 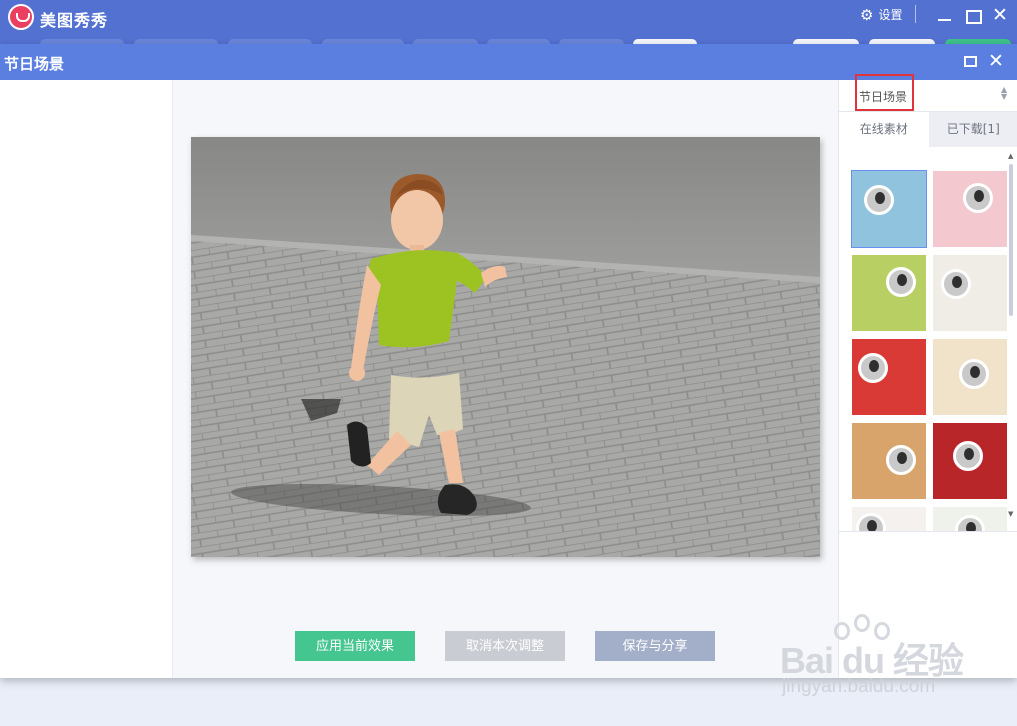 I want to click on dialog-maximize-button, so click(x=970, y=61).